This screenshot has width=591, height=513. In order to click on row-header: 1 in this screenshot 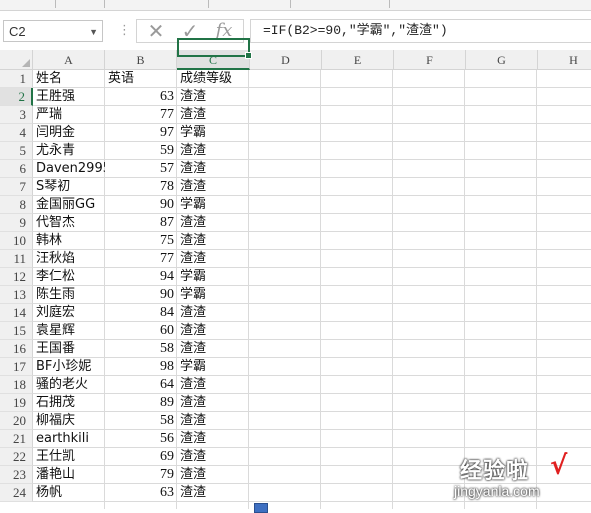, I will do `click(16, 79)`.